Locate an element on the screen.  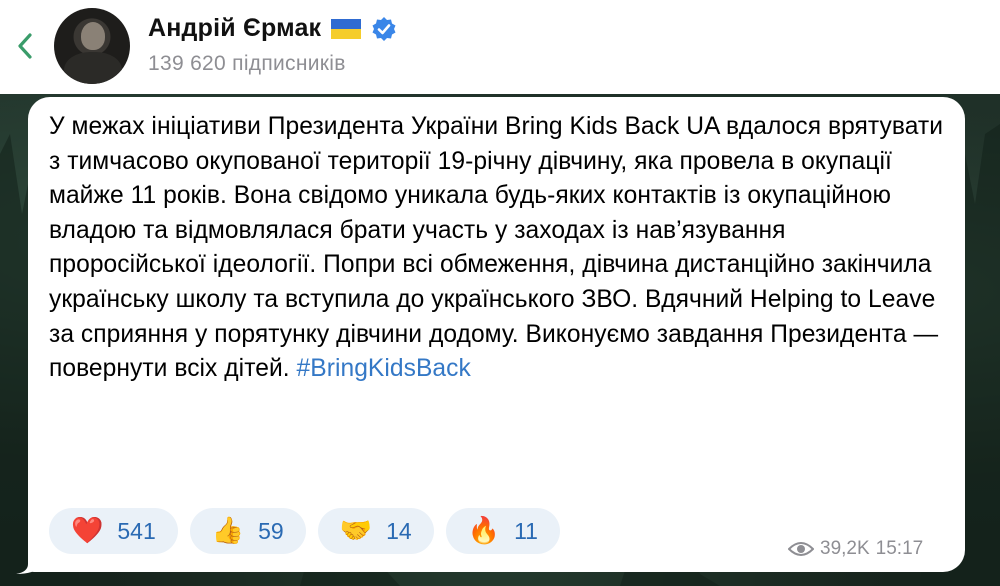
eye-icon is located at coordinates (801, 549).